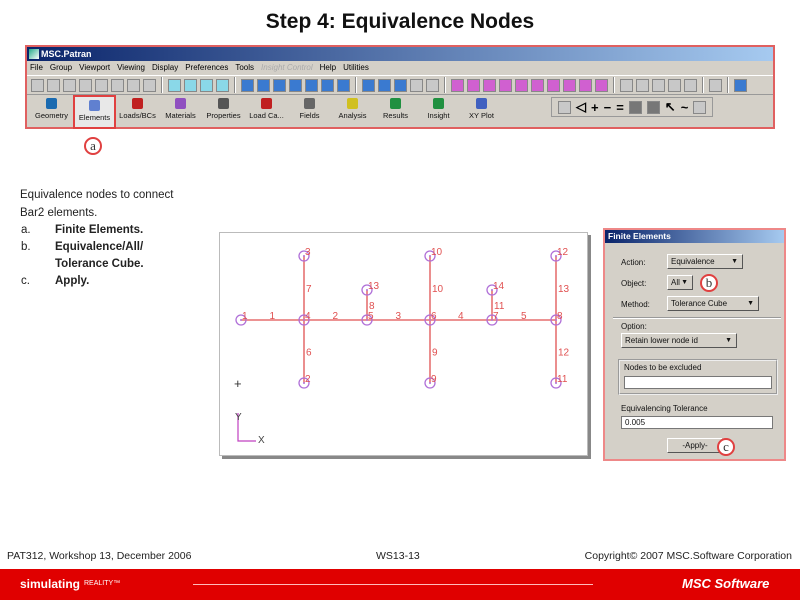 Image resolution: width=800 pixels, height=600 pixels. What do you see at coordinates (595, 107) in the screenshot?
I see `plus-icon: +` at bounding box center [595, 107].